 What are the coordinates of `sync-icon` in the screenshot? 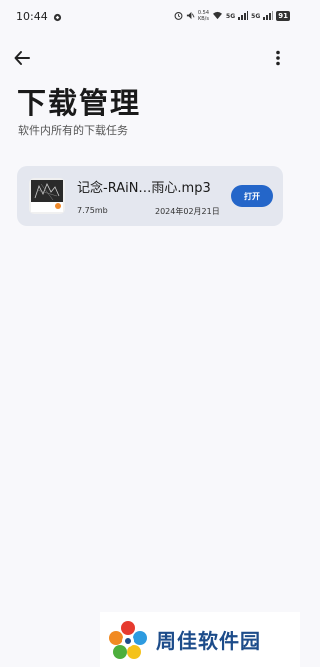 It's located at (57, 16).